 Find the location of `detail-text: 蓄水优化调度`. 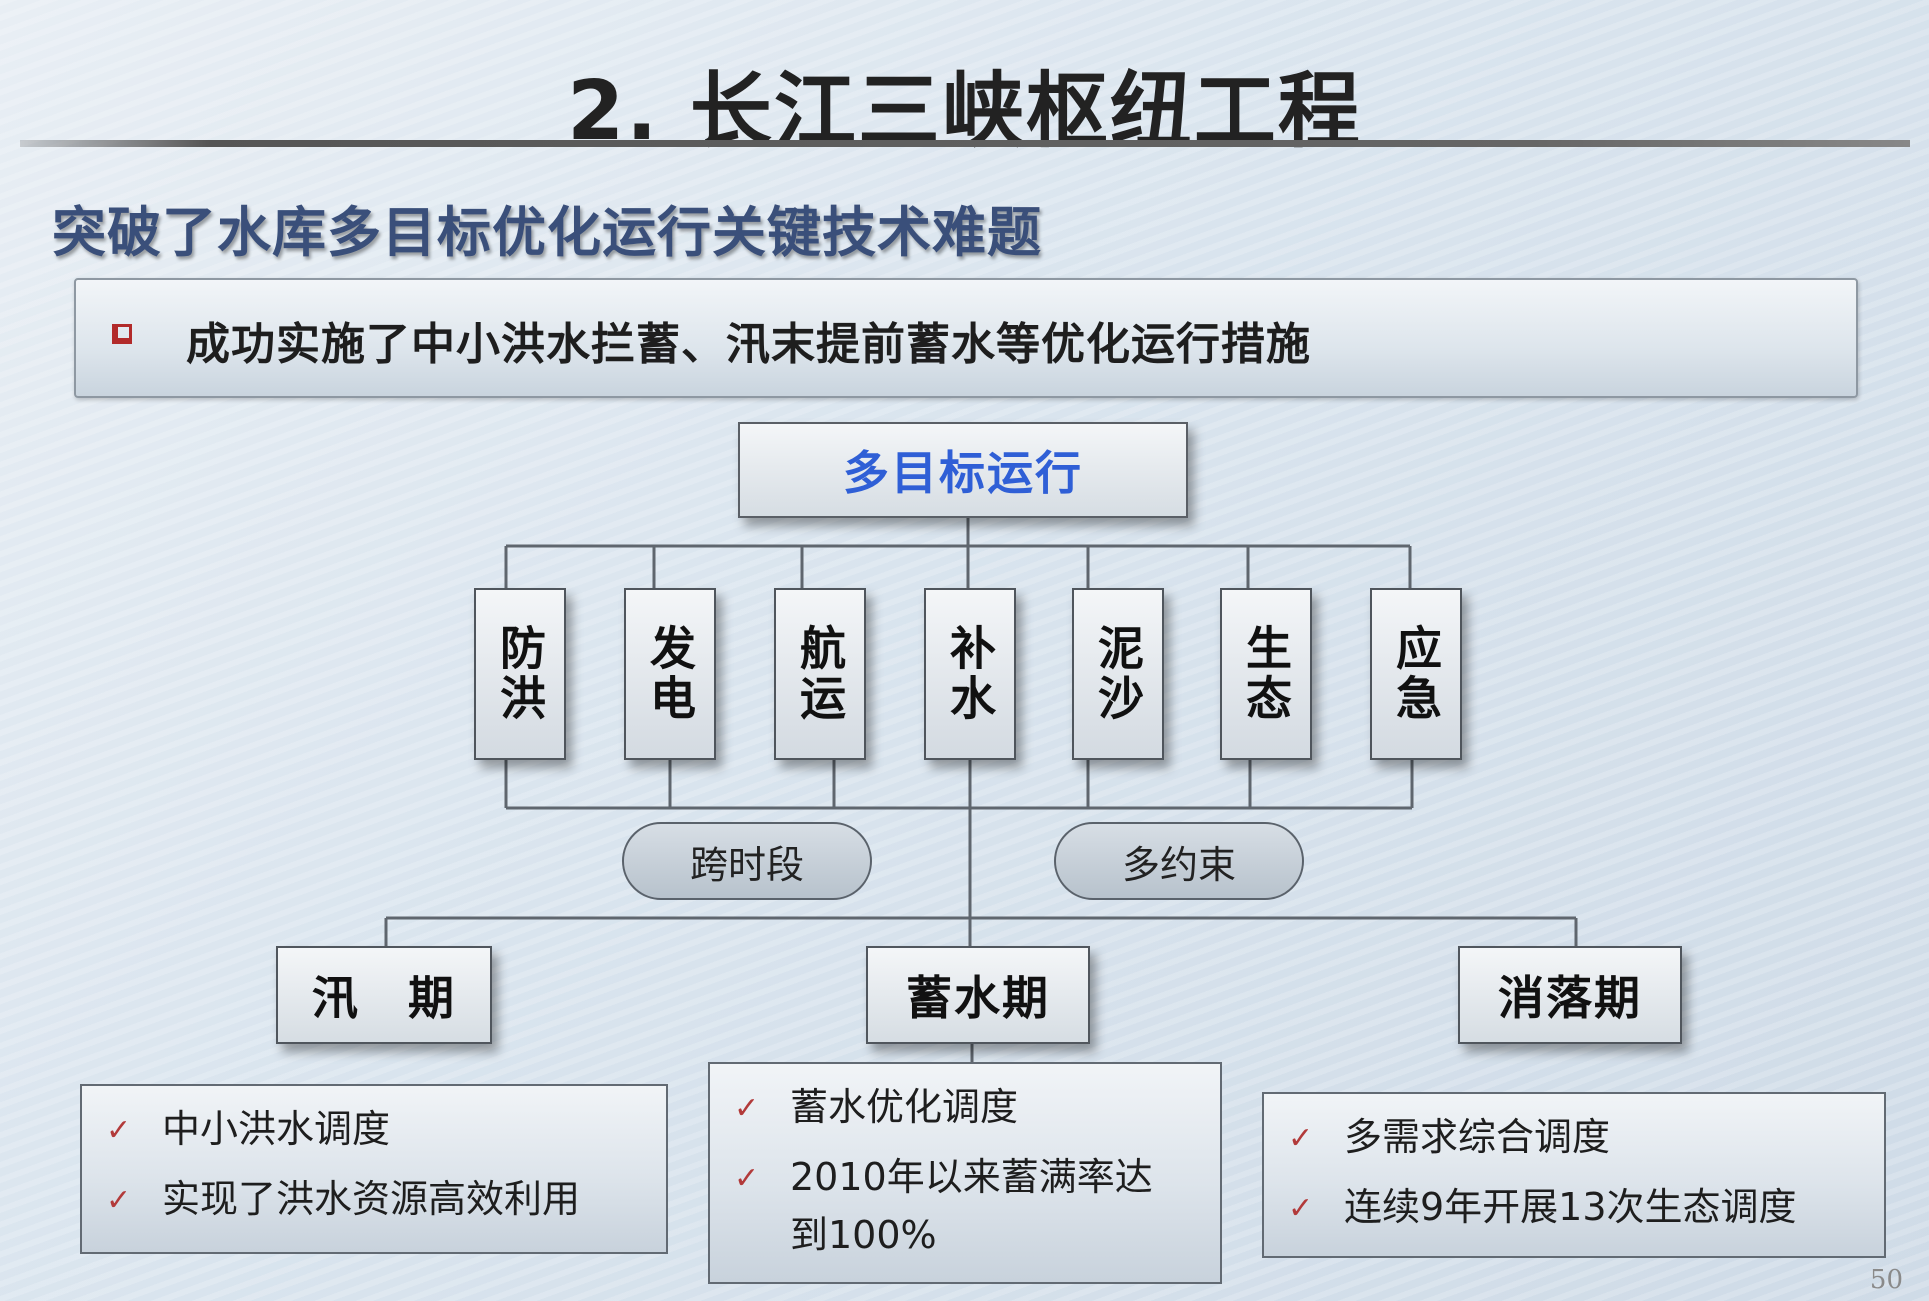

detail-text: 蓄水优化调度 is located at coordinates (904, 1107).